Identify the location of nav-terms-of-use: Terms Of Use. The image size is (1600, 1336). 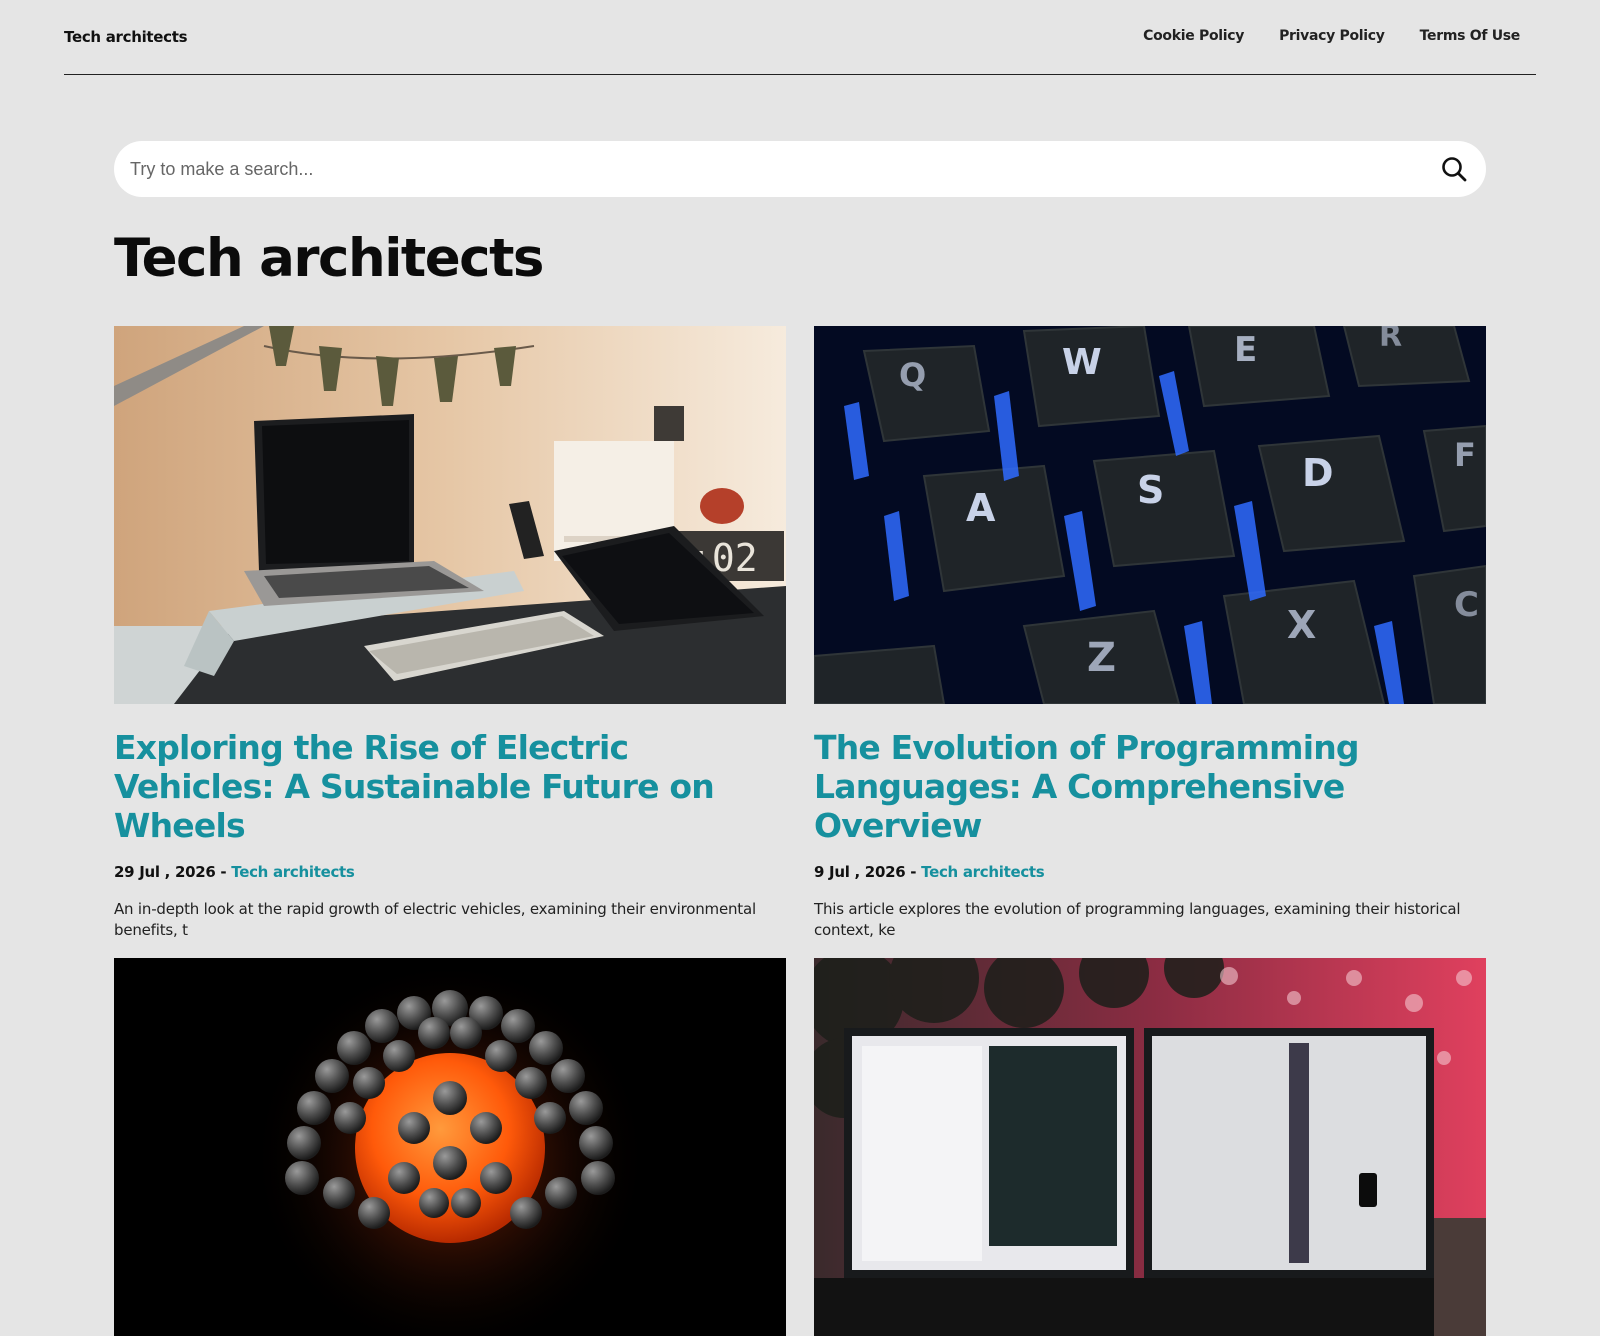
(1470, 36).